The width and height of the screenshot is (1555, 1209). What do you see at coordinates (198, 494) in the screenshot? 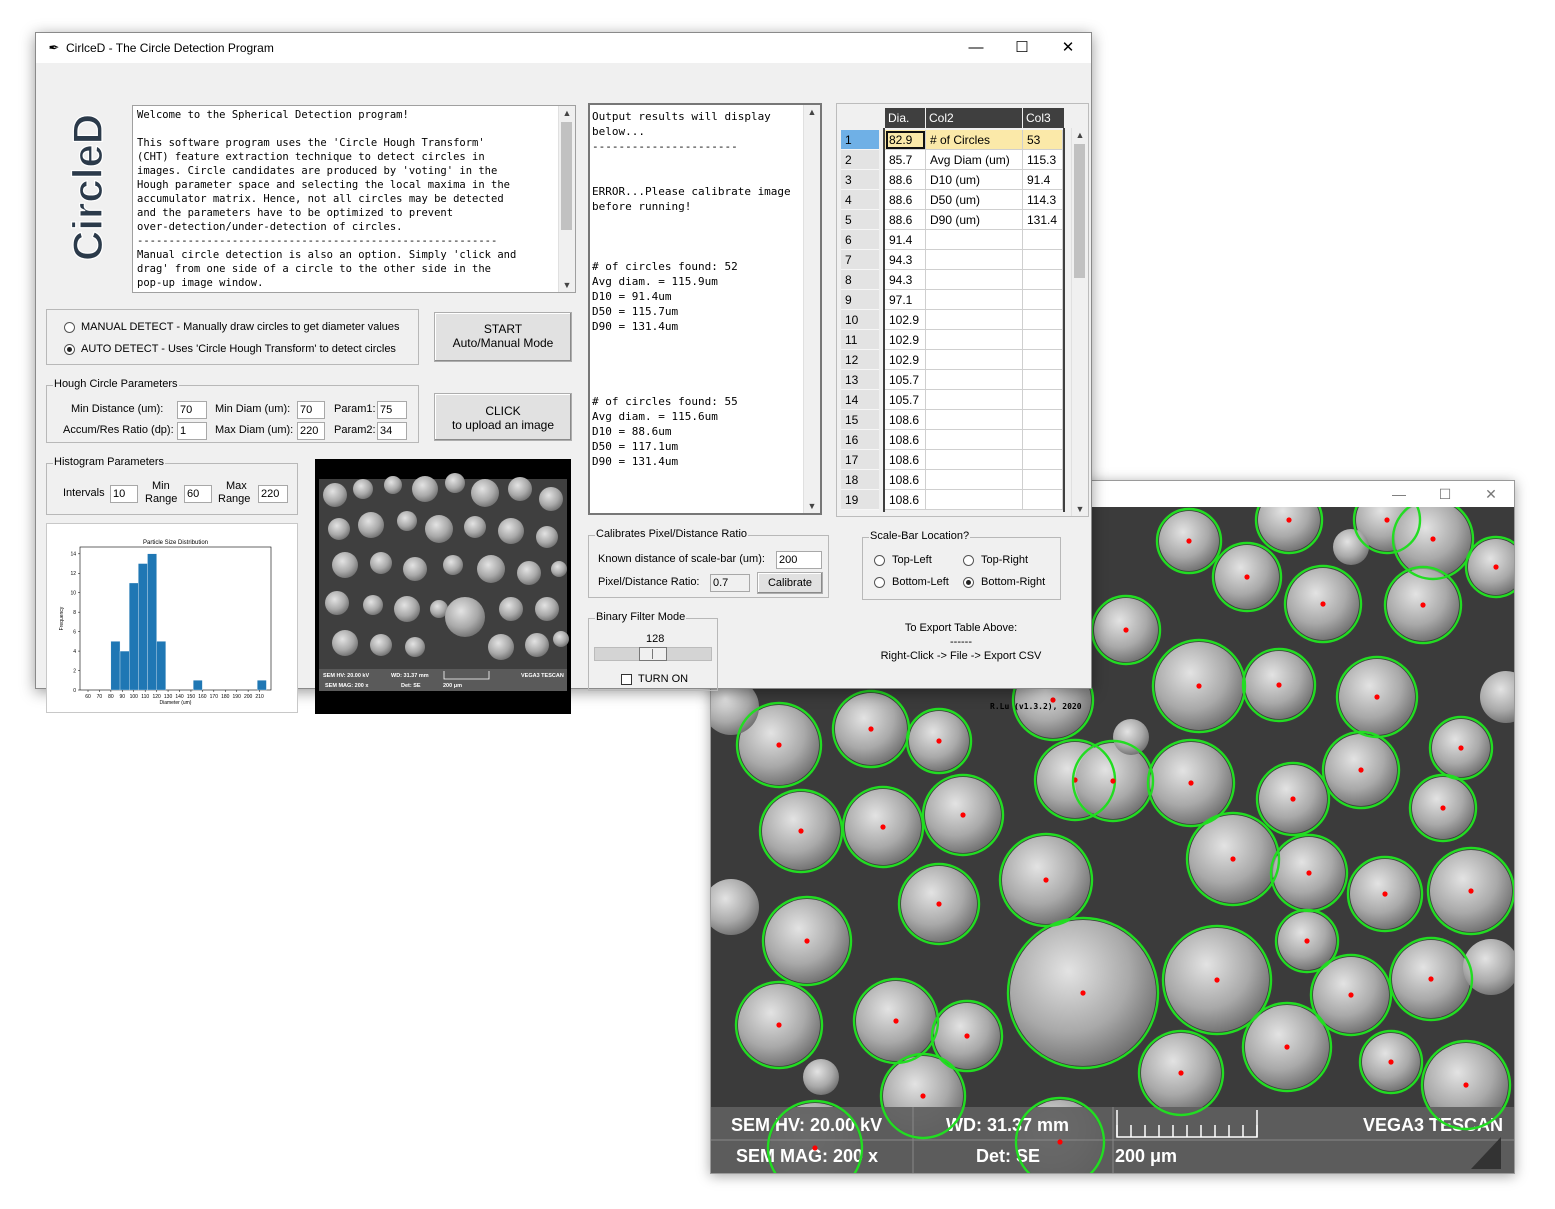
I see `min-range-input: 60` at bounding box center [198, 494].